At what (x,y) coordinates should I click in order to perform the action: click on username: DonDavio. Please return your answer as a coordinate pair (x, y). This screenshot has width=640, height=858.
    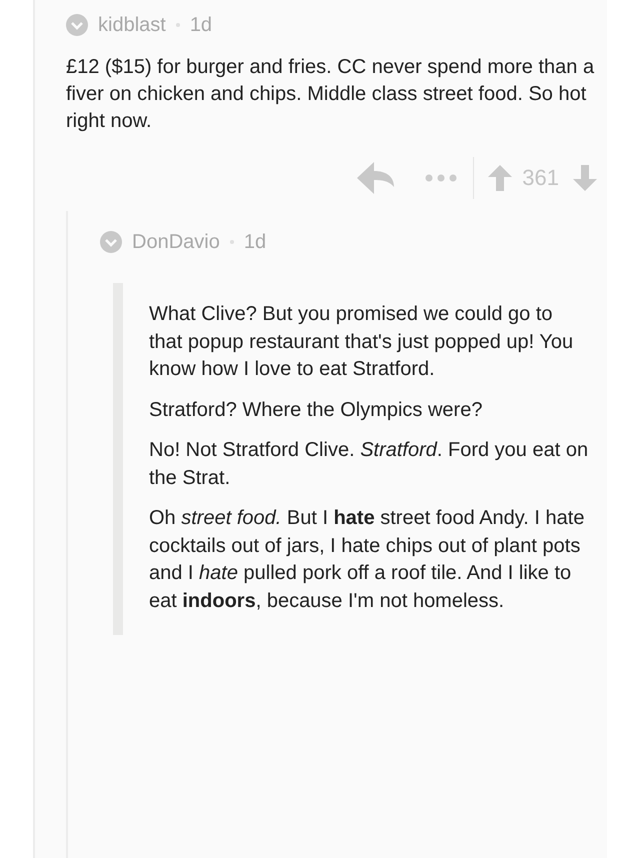
    Looking at the image, I should click on (176, 242).